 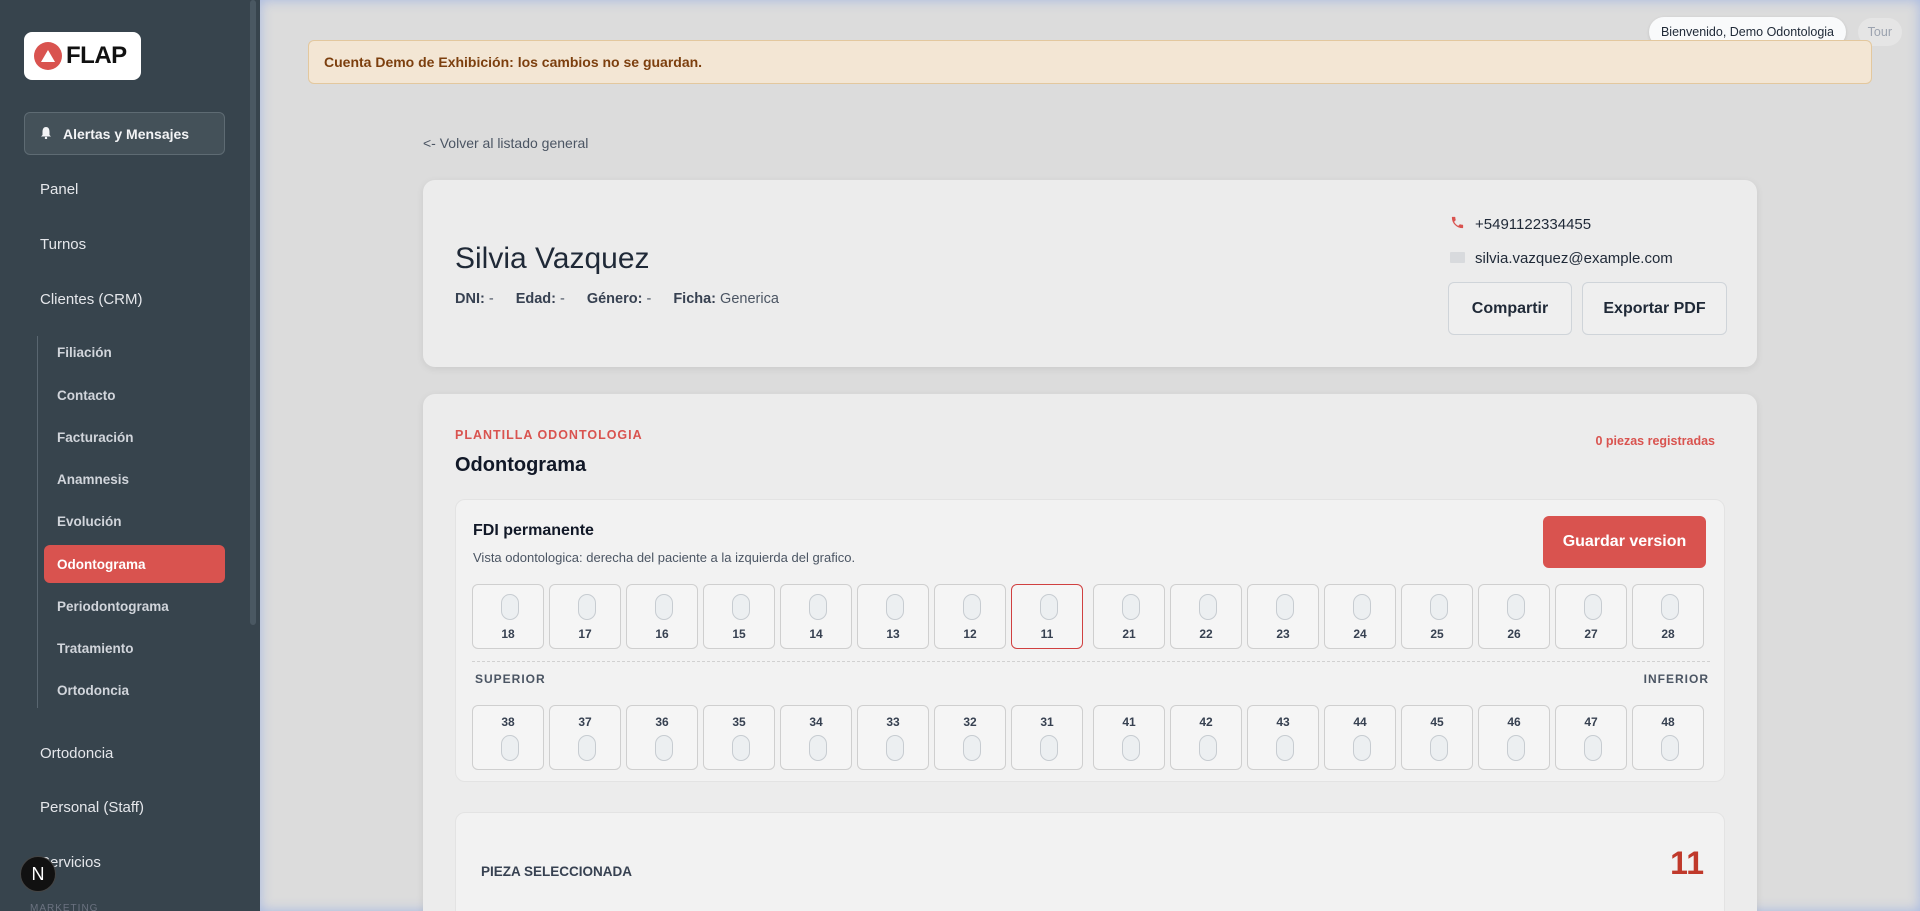 What do you see at coordinates (1520, 224) in the screenshot?
I see `phone-row: +5491122334455` at bounding box center [1520, 224].